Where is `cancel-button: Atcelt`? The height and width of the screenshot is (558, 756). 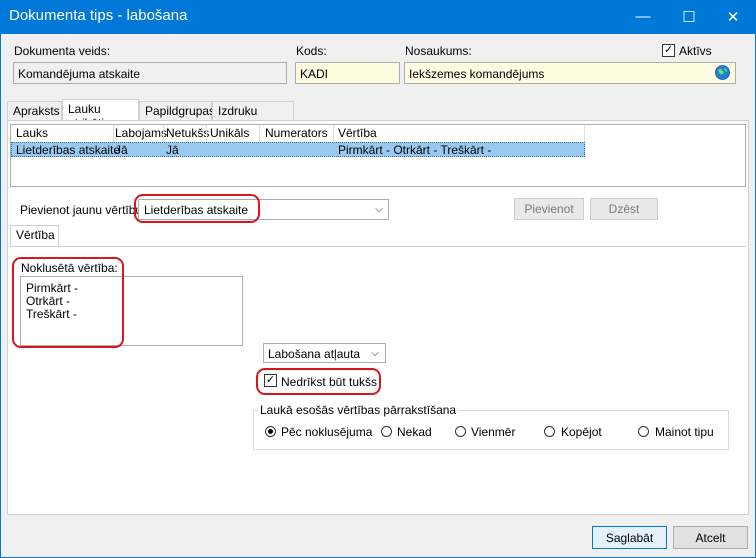 cancel-button: Atcelt is located at coordinates (710, 537).